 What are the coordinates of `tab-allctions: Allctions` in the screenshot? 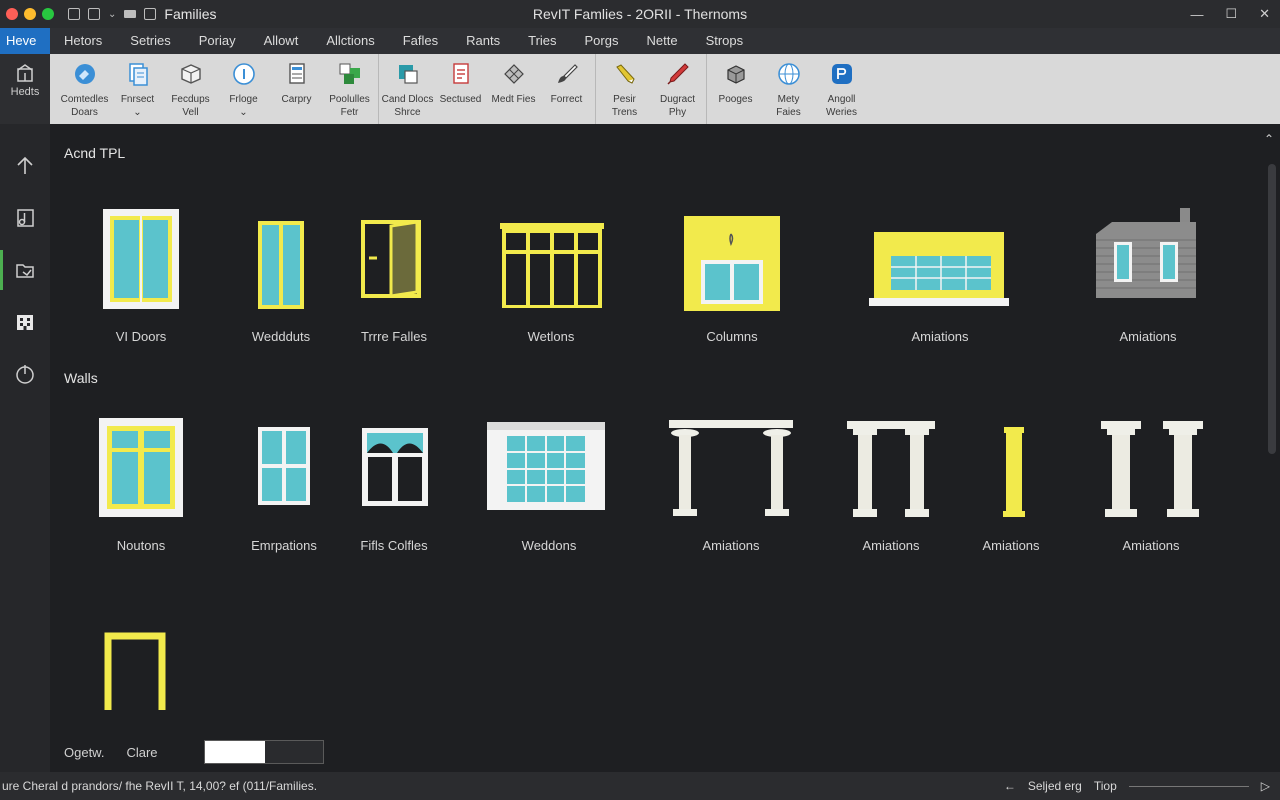 It's located at (350, 41).